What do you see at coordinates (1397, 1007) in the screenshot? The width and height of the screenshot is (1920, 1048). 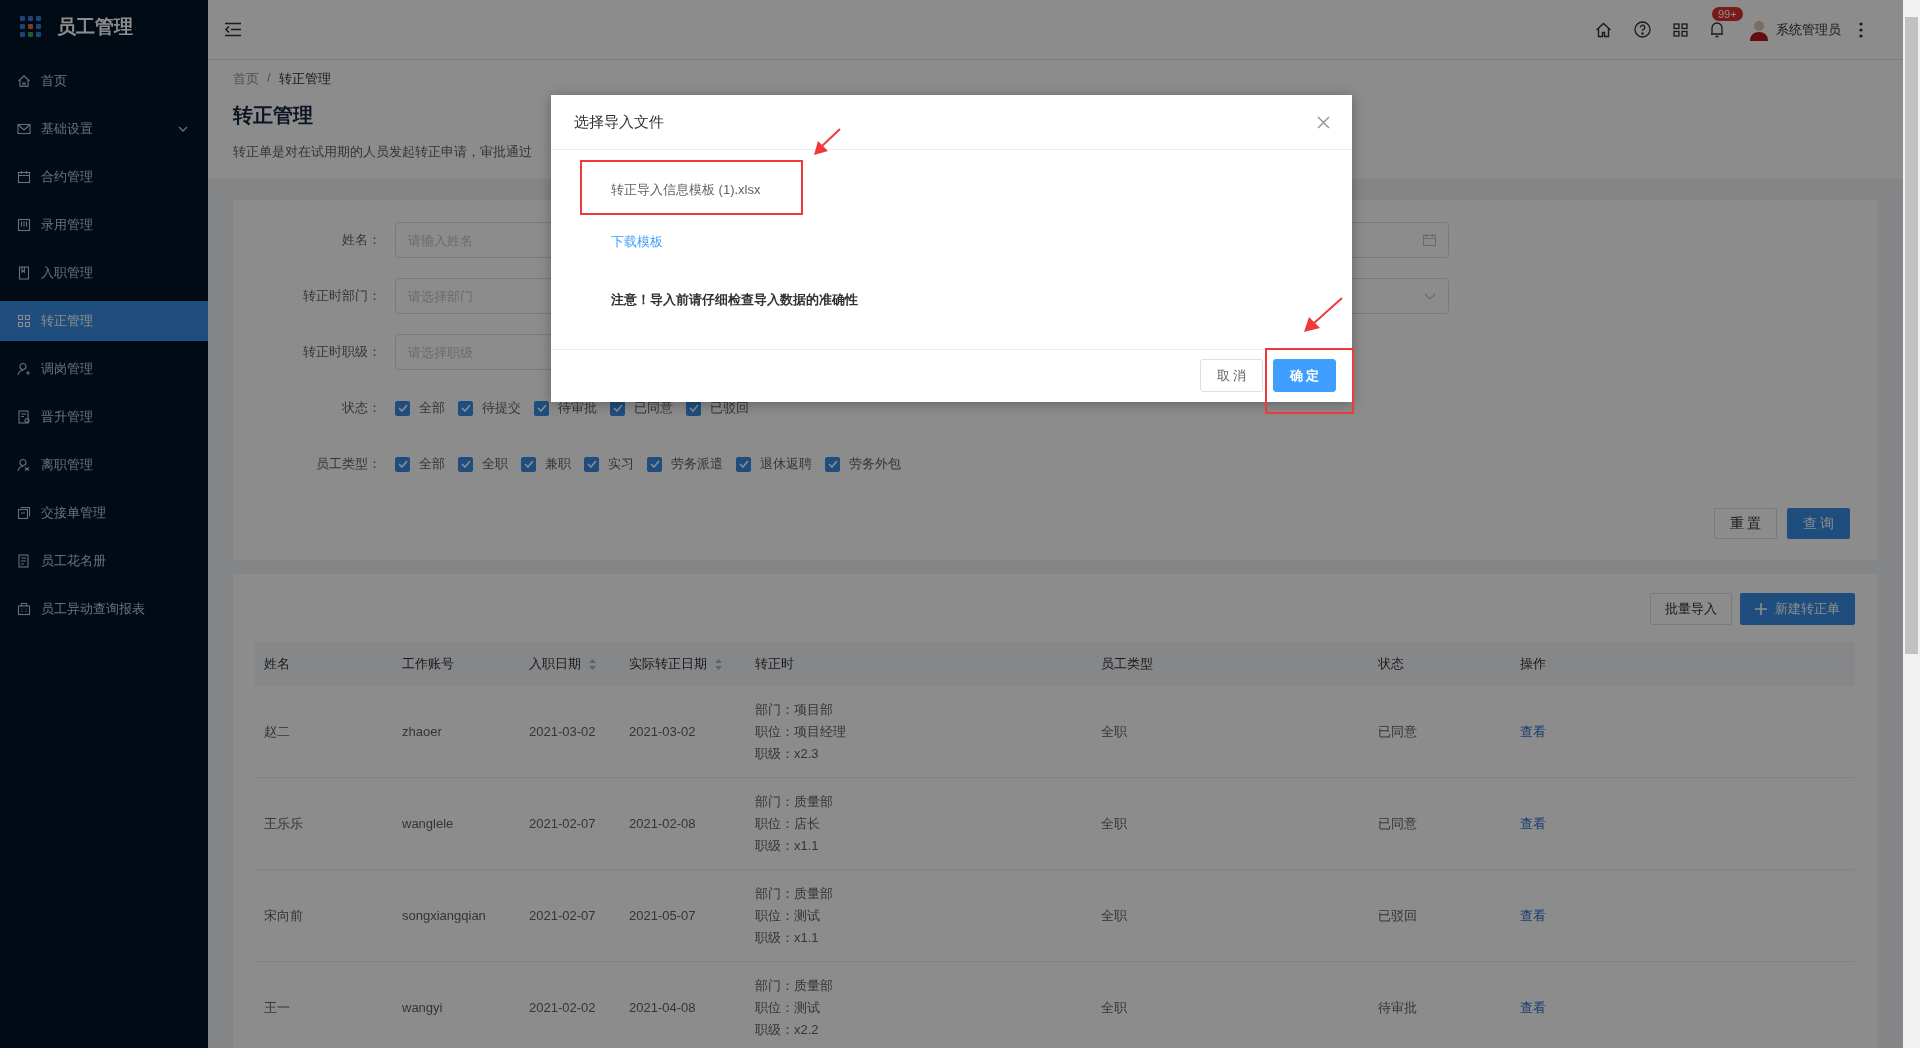 I see `table-cell: 待审批` at bounding box center [1397, 1007].